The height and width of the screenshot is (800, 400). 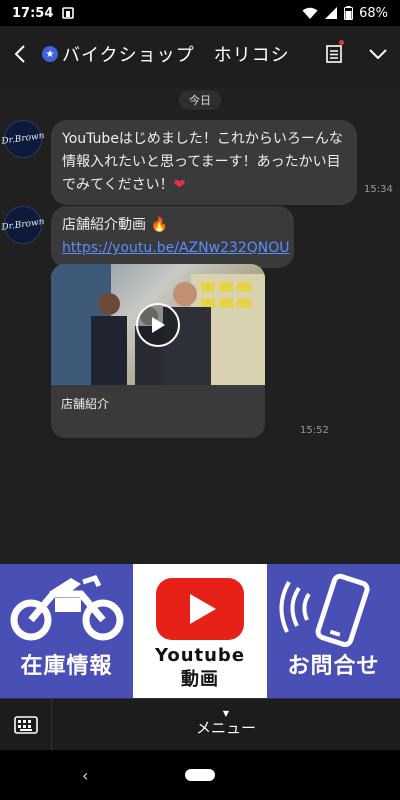 I want to click on video-preview-card: 店舗紹介, so click(x=158, y=351).